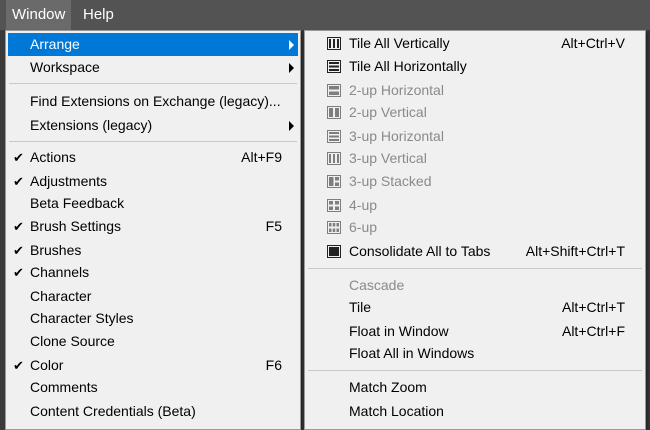  What do you see at coordinates (47, 365) in the screenshot?
I see `menu-item-label: Color` at bounding box center [47, 365].